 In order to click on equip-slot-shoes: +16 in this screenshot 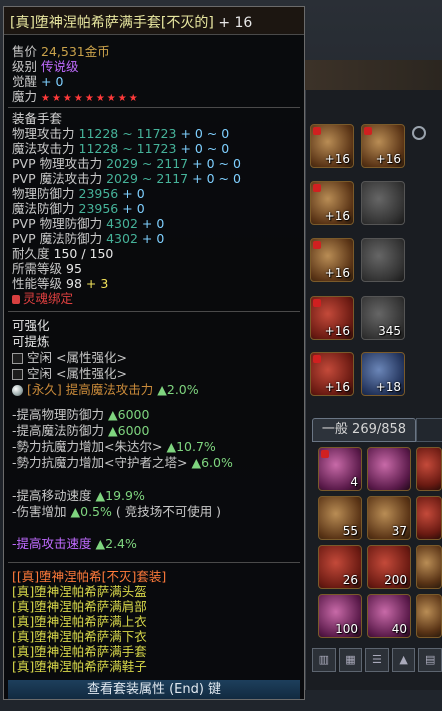, I will do `click(332, 374)`.